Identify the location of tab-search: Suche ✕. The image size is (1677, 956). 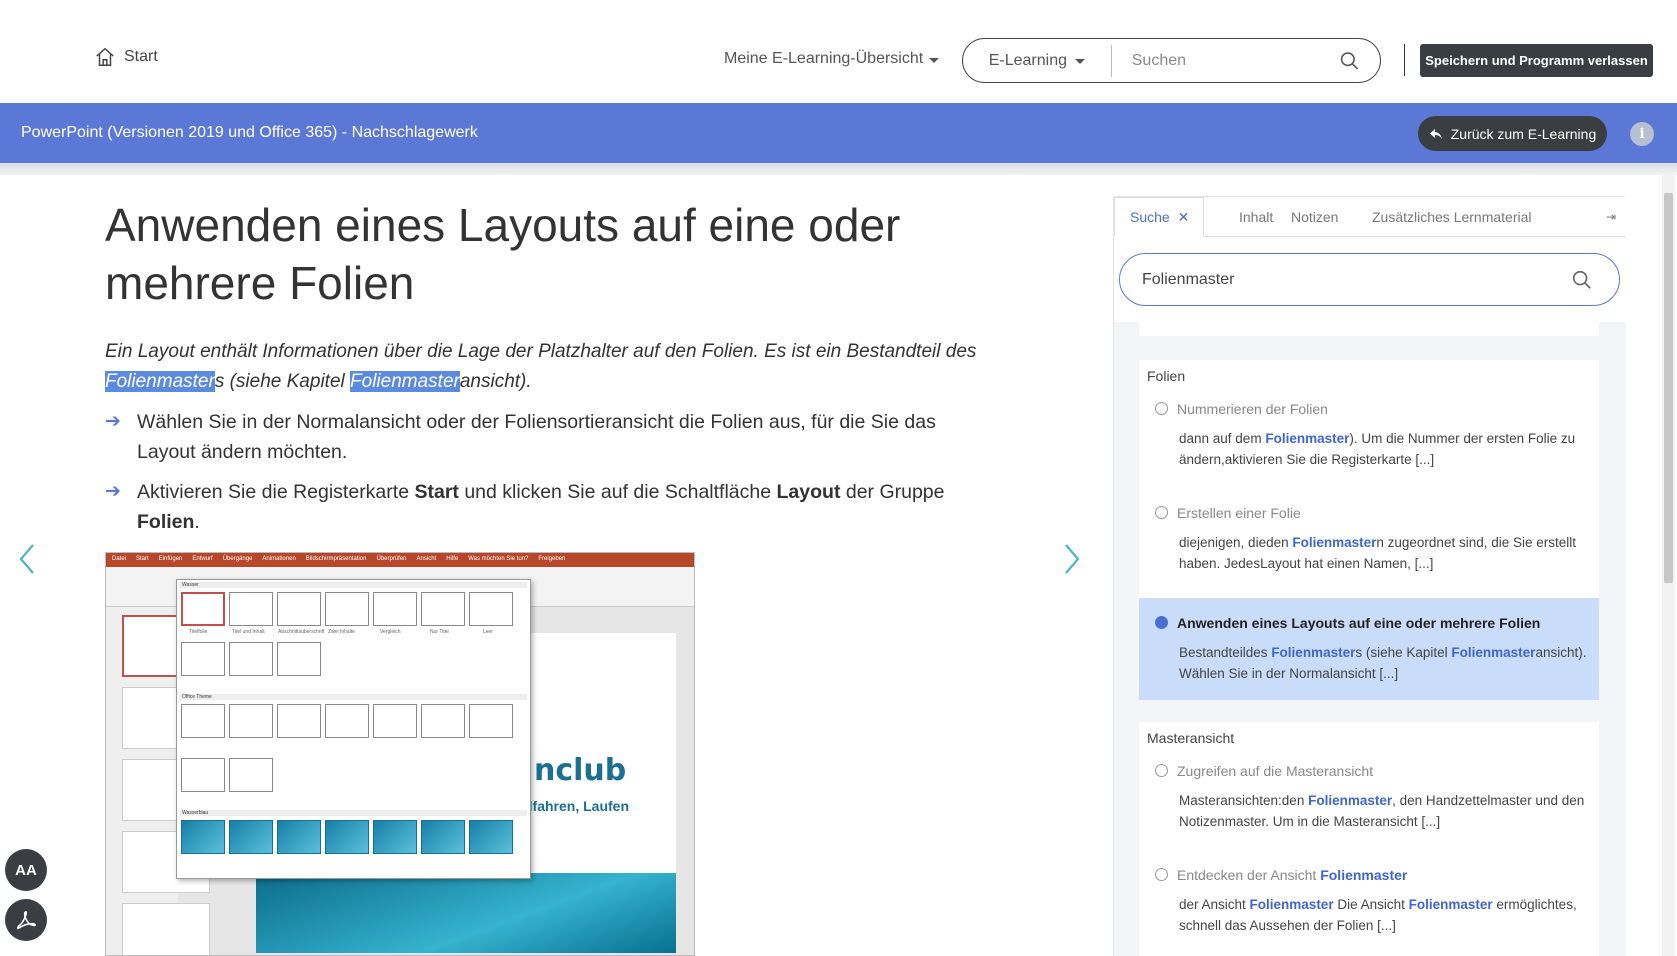
(1159, 217).